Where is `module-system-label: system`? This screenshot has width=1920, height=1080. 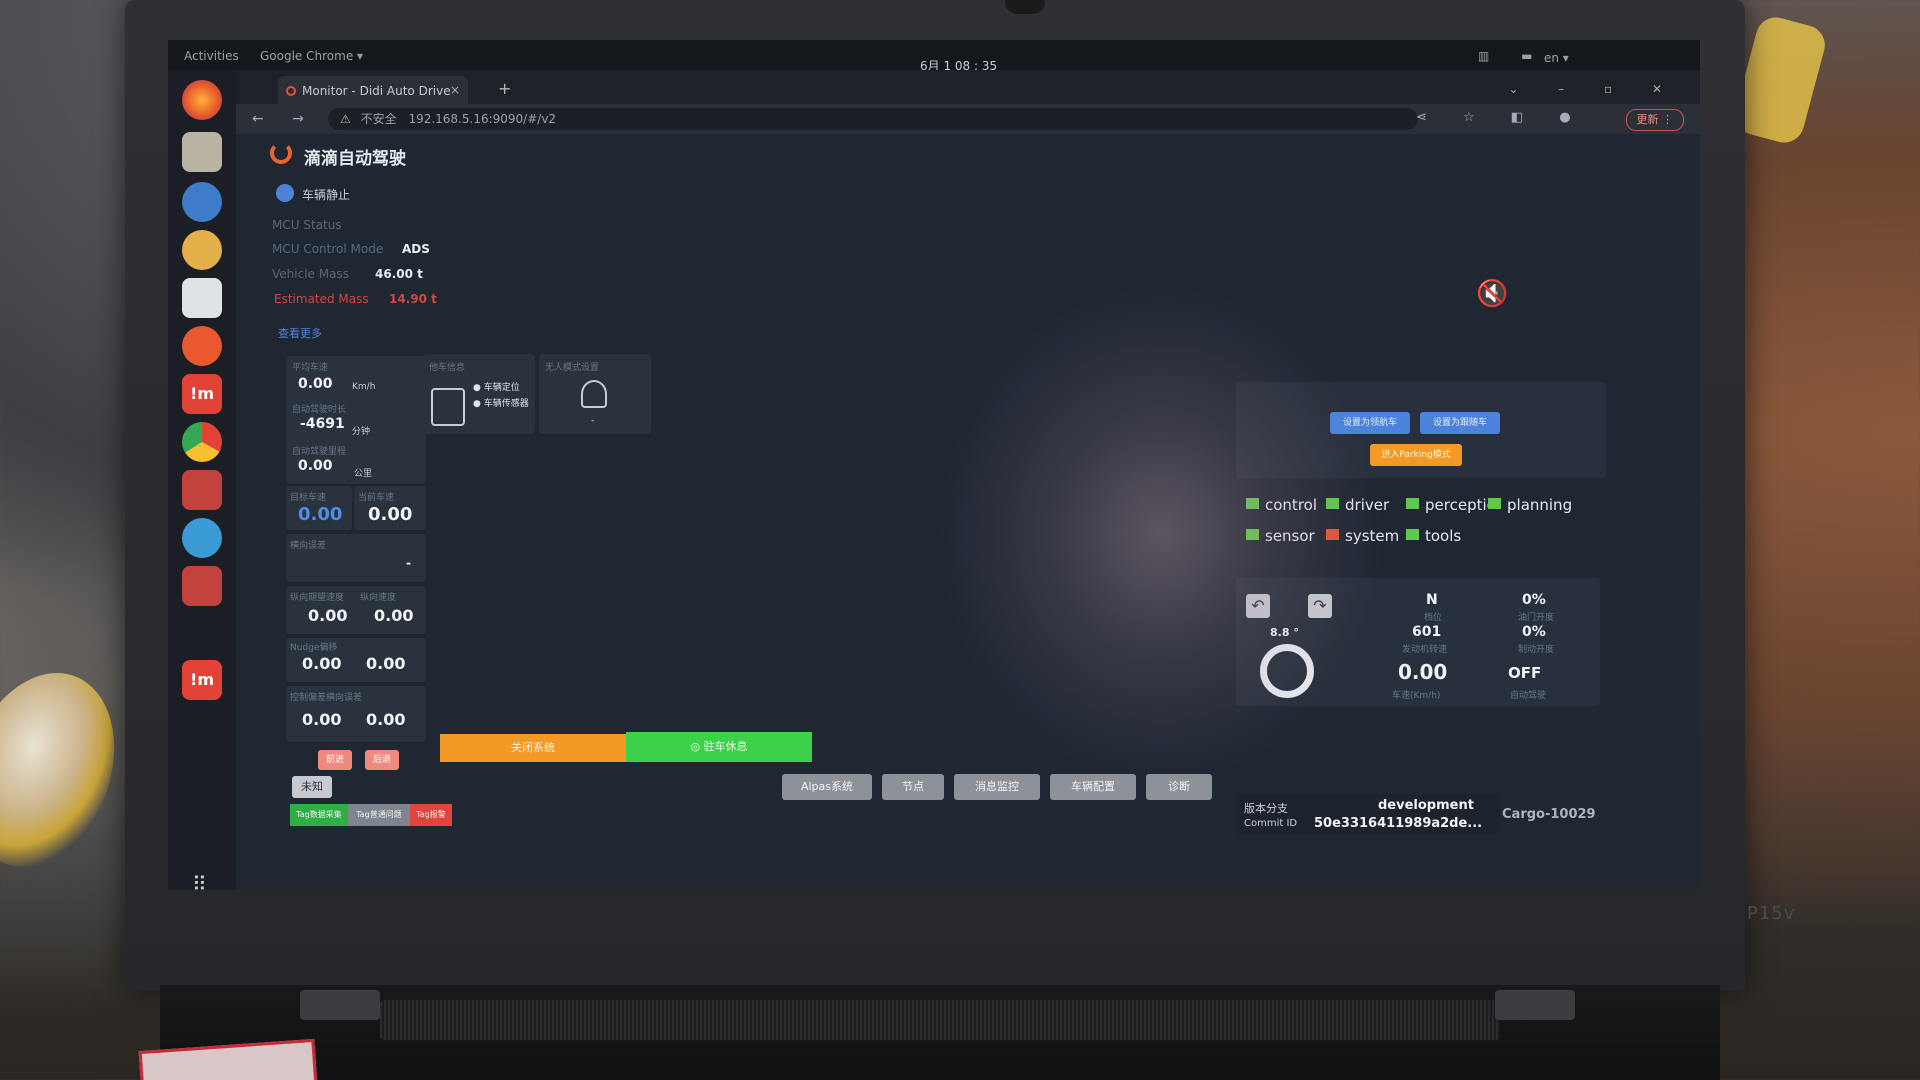 module-system-label: system is located at coordinates (1372, 536).